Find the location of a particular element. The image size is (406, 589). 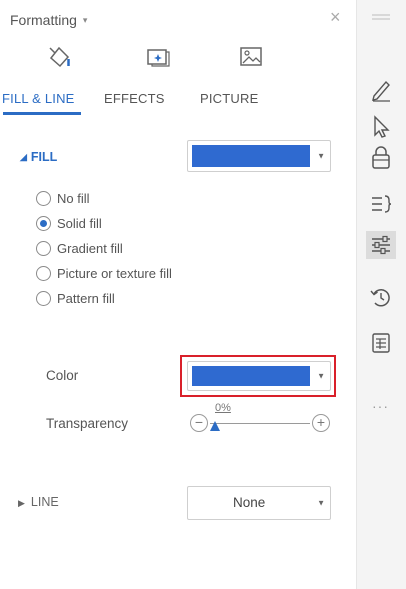

more-options-icon: ··· is located at coordinates (380, 406).